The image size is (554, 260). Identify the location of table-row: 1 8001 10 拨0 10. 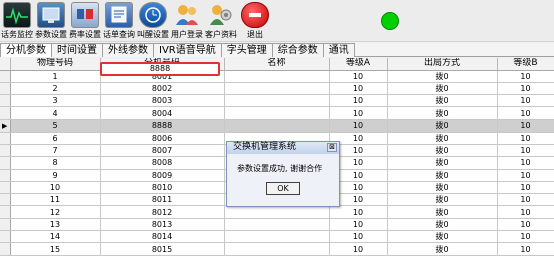
(277, 76).